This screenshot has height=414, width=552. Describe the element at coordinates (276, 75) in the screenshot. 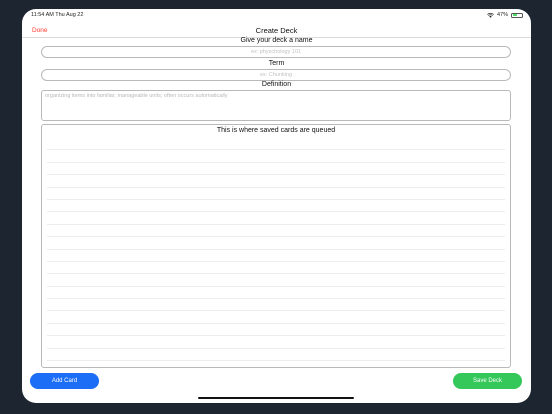

I see `term-input` at that location.